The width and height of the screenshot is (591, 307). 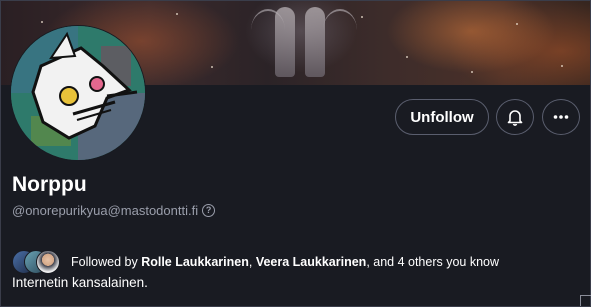 What do you see at coordinates (49, 184) in the screenshot?
I see `display-name: Norppu` at bounding box center [49, 184].